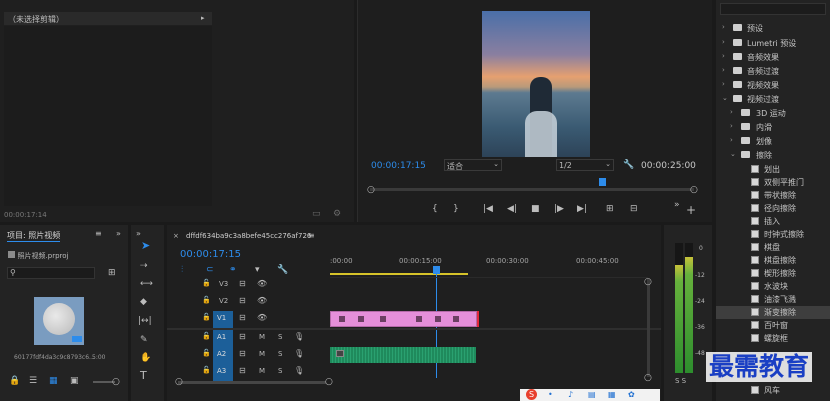  Describe the element at coordinates (677, 205) in the screenshot. I see `more-icon: »` at that location.